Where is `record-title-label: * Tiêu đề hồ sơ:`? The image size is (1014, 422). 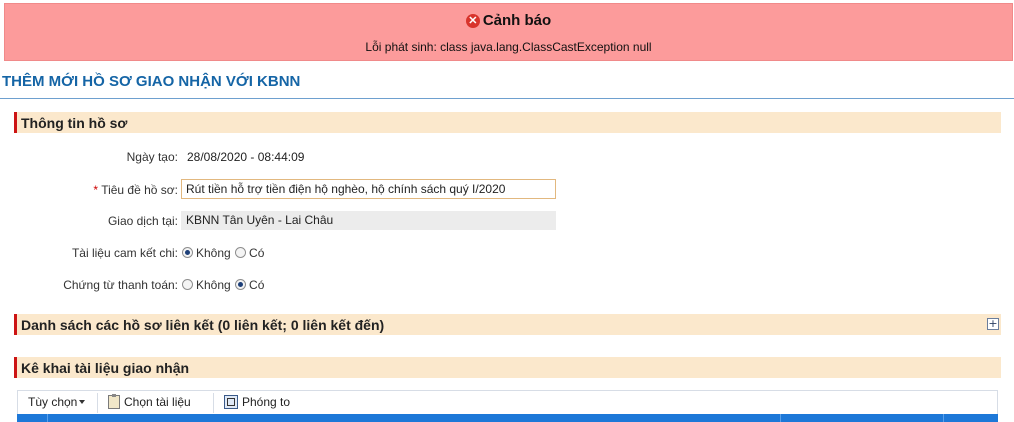 record-title-label: * Tiêu đề hồ sơ: is located at coordinates (135, 190).